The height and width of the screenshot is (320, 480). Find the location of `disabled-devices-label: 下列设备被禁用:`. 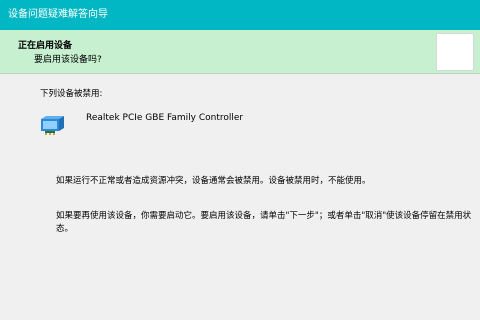

disabled-devices-label: 下列设备被禁用: is located at coordinates (71, 94).